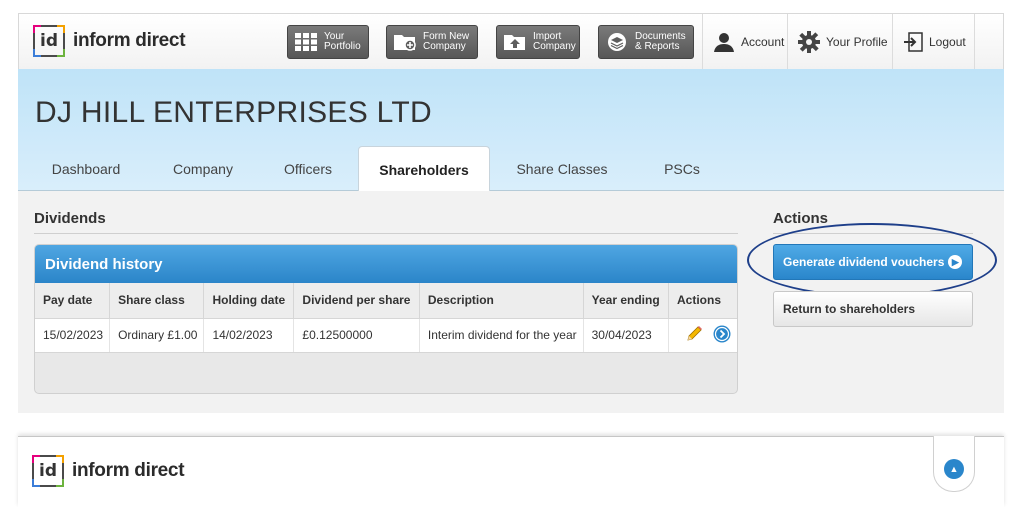 Image resolution: width=1024 pixels, height=507 pixels. I want to click on brand-logo: id inform direct, so click(109, 41).